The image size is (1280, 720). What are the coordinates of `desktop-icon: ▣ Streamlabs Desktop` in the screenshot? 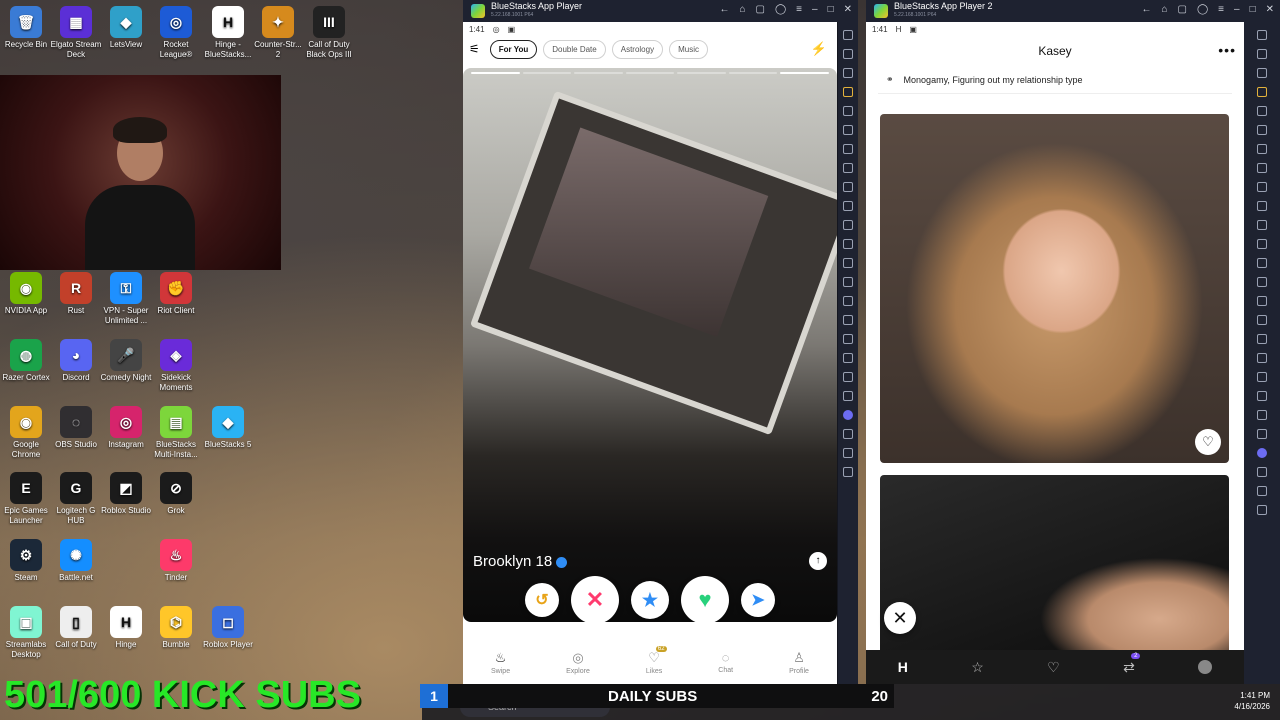 It's located at (26, 633).